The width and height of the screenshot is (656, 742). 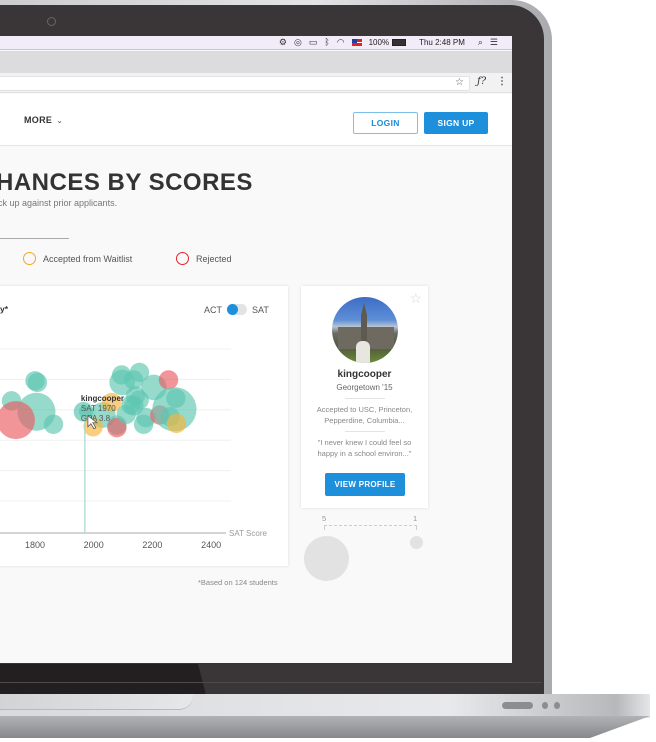 What do you see at coordinates (370, 527) in the screenshot?
I see `size-legend-bracket` at bounding box center [370, 527].